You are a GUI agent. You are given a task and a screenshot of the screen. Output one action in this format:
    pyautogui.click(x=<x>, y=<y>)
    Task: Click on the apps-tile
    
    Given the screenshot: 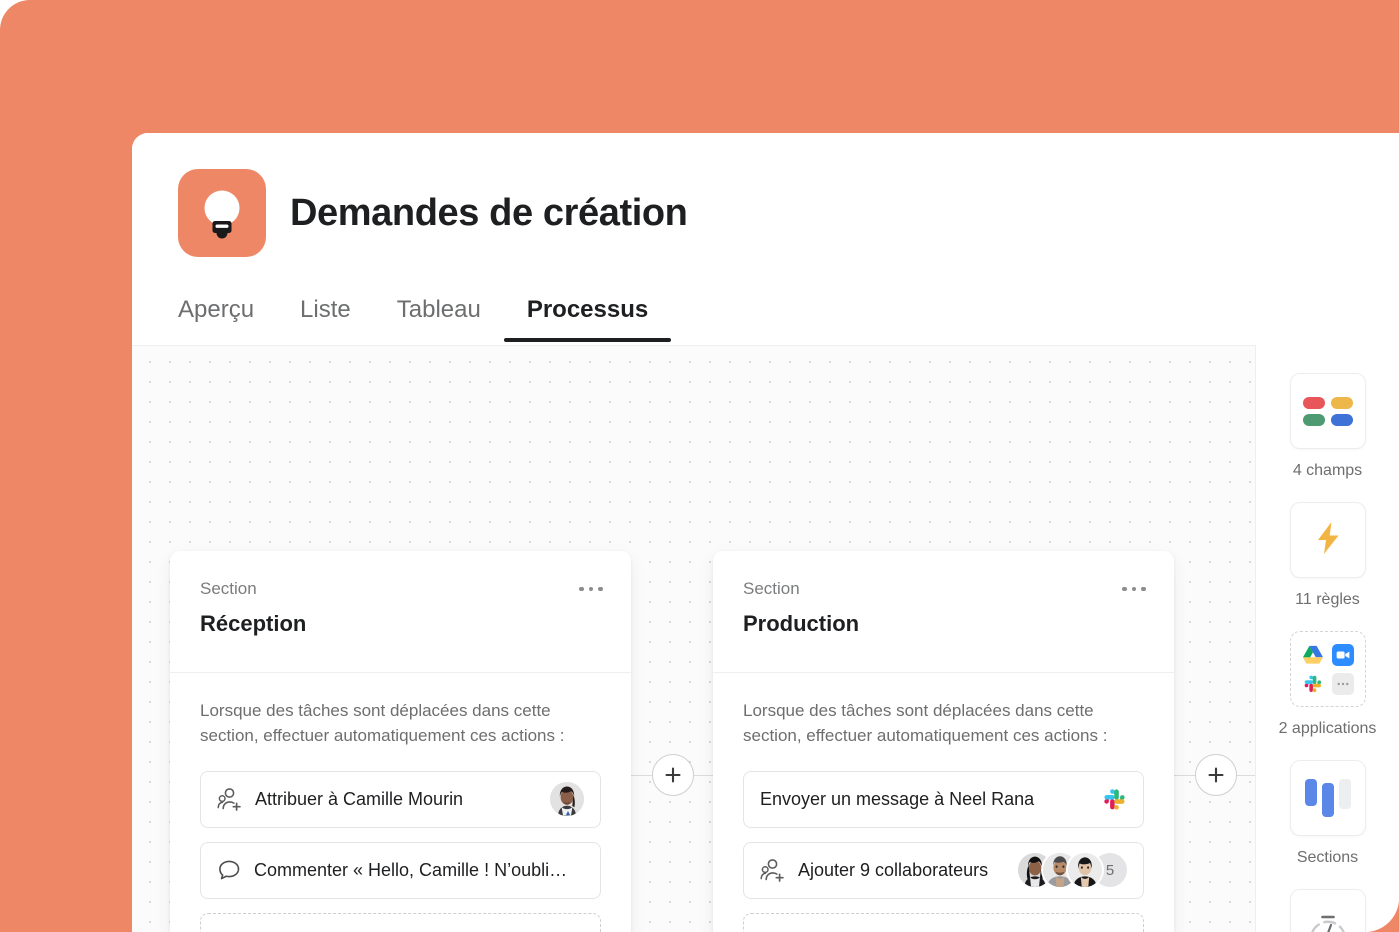 What is the action you would take?
    pyautogui.click(x=1327, y=669)
    